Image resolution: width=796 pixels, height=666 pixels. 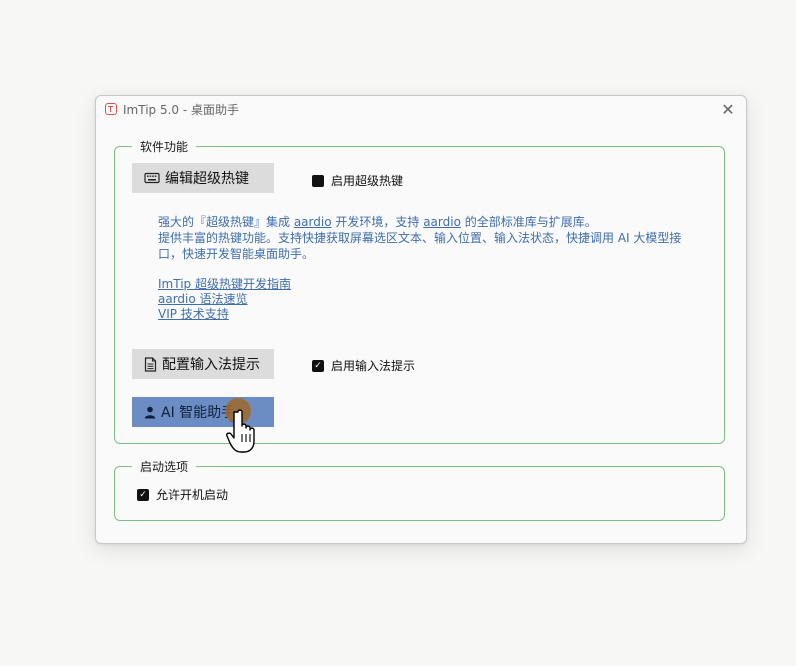 I want to click on config-ime-button: 配置输入法提示, so click(x=203, y=364).